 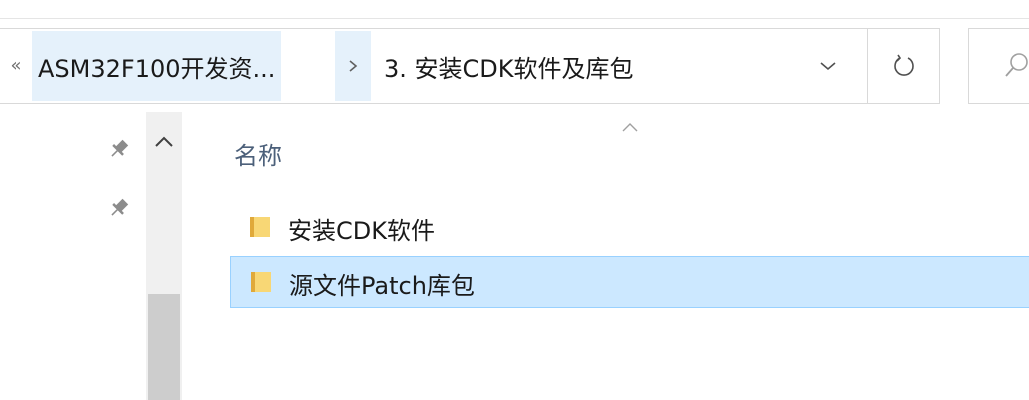 I want to click on refresh-icon, so click(x=903, y=65).